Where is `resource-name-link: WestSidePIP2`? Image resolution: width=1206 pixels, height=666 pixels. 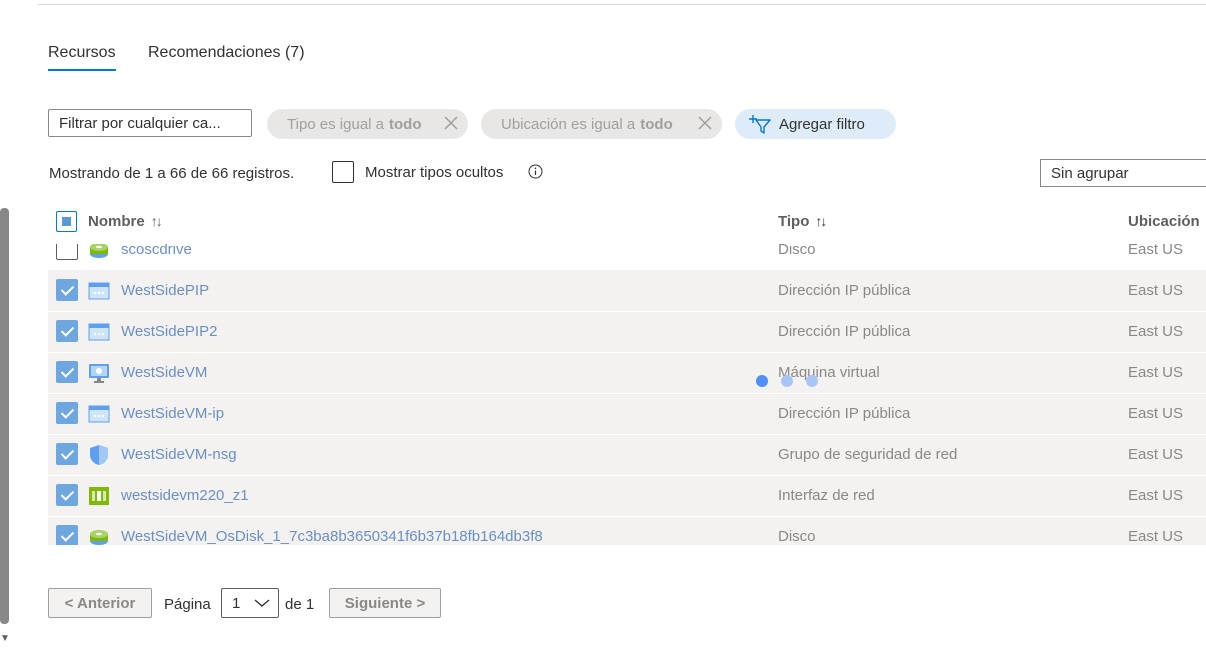 resource-name-link: WestSidePIP2 is located at coordinates (169, 331).